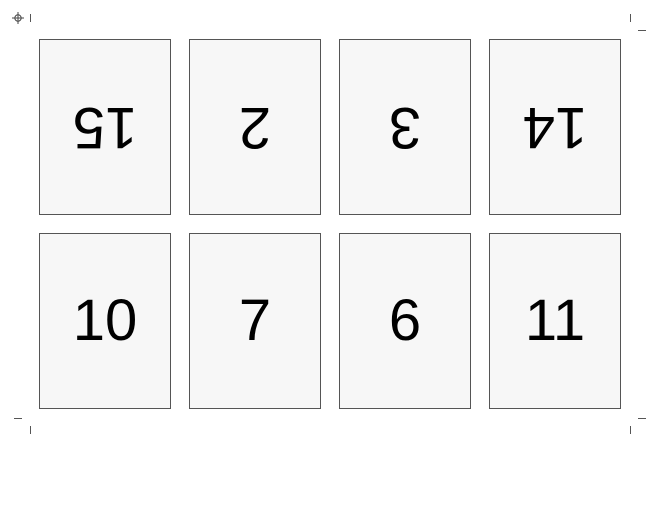 This screenshot has height=510, width=660. What do you see at coordinates (630, 430) in the screenshot?
I see `crop-mark-bottom-right-v` at bounding box center [630, 430].